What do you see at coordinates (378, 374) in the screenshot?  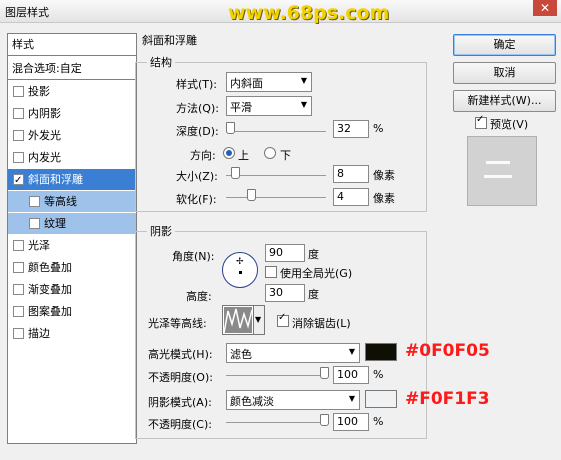 I see `highlight-opacity-unit: %` at bounding box center [378, 374].